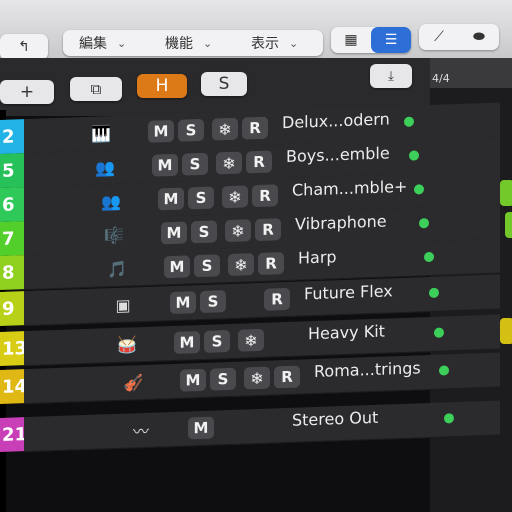 This screenshot has height=512, width=512. I want to click on track-name: Vibraphone, so click(341, 225).